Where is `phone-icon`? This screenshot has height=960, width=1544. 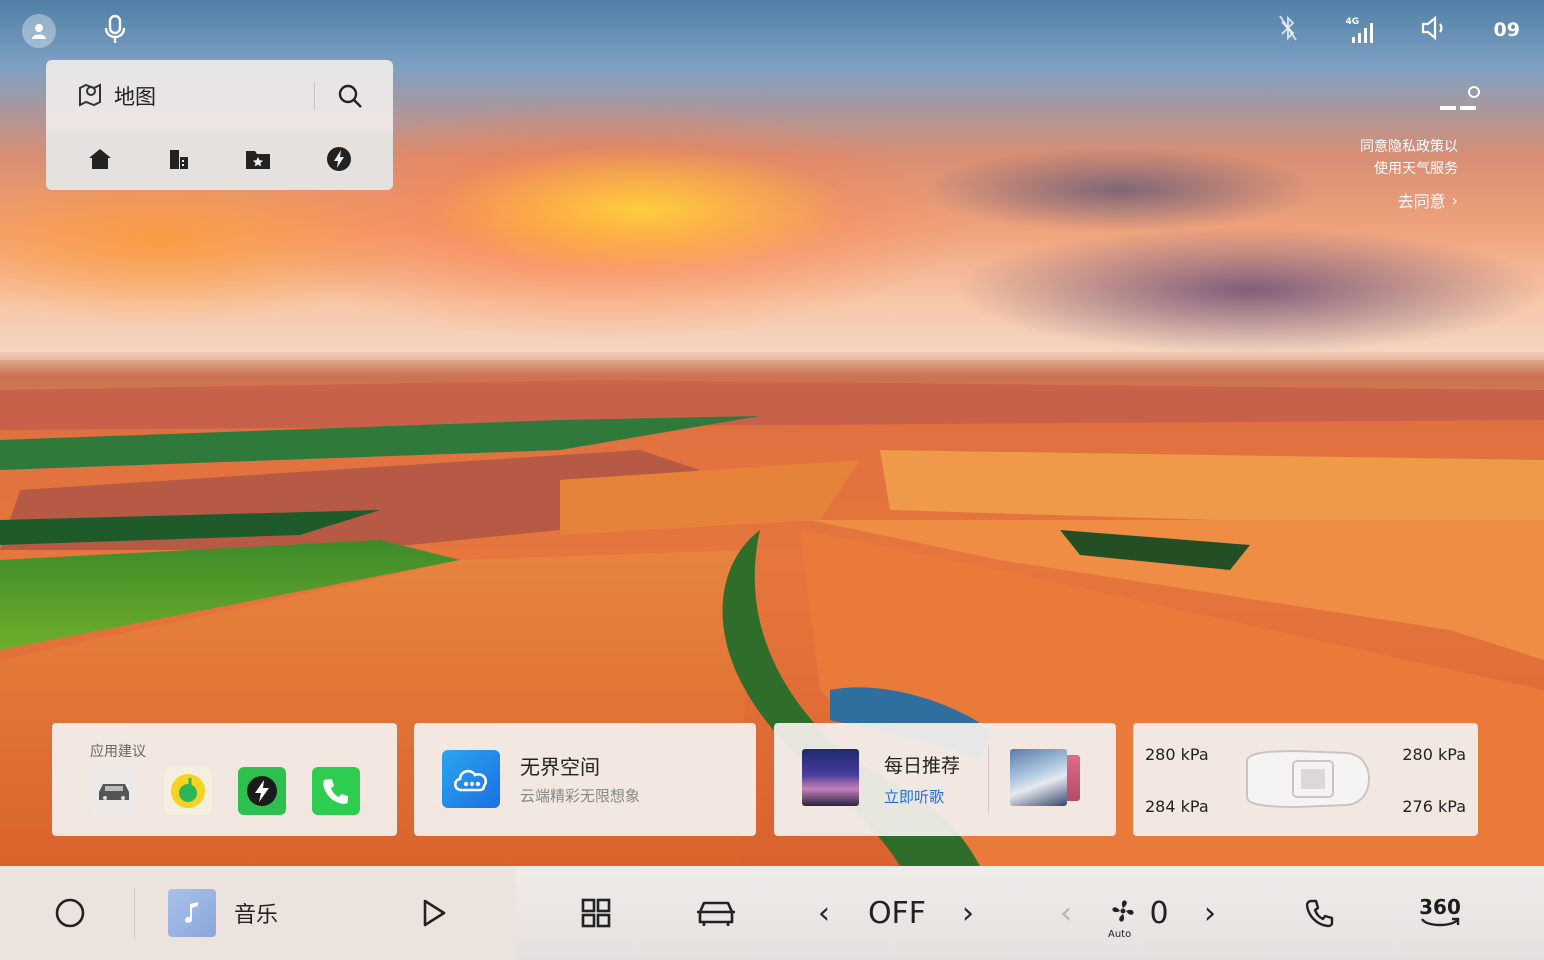 phone-icon is located at coordinates (1319, 913).